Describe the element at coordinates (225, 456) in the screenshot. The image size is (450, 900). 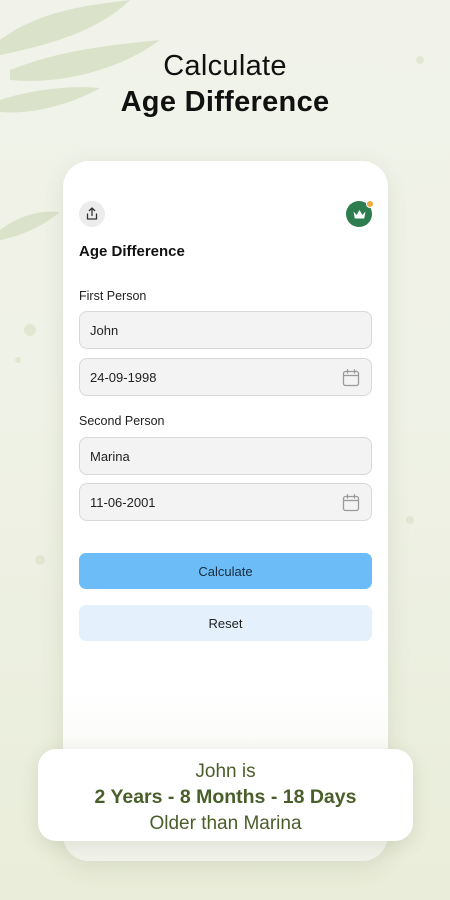
I see `second-person-name-field: Marina` at that location.